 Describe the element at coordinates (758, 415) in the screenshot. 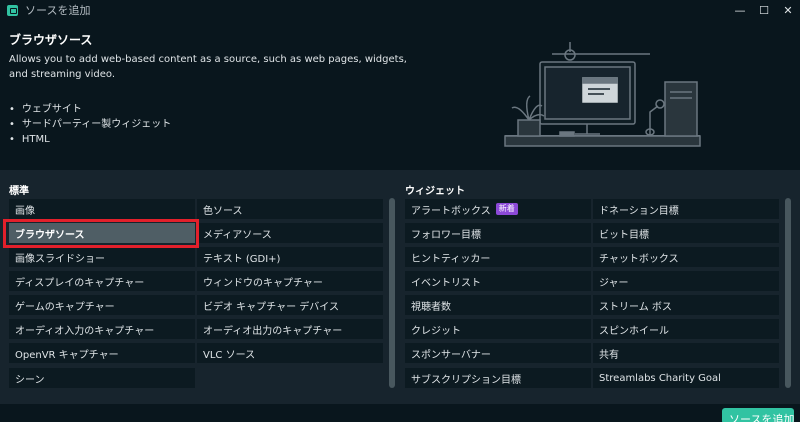

I see `add-source-button: ソースを追加` at that location.